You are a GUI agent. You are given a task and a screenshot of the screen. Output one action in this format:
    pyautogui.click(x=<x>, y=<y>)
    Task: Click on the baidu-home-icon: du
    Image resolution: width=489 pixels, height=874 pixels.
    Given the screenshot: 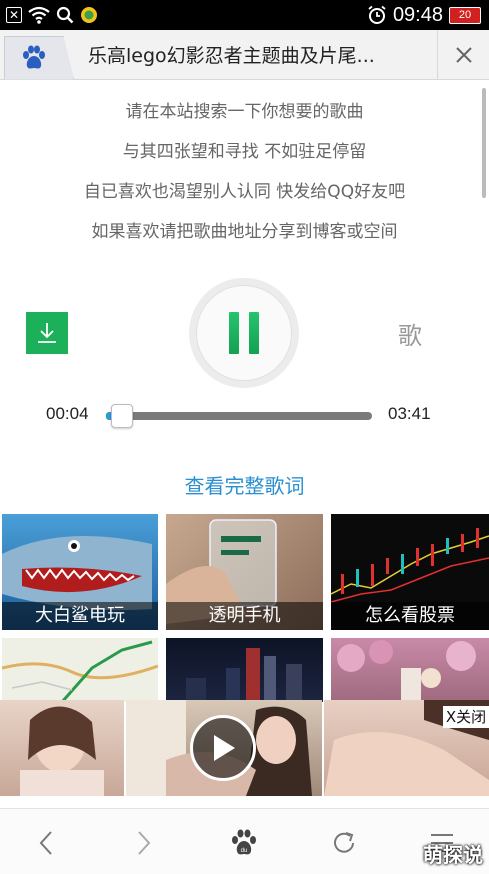 What is the action you would take?
    pyautogui.click(x=244, y=843)
    